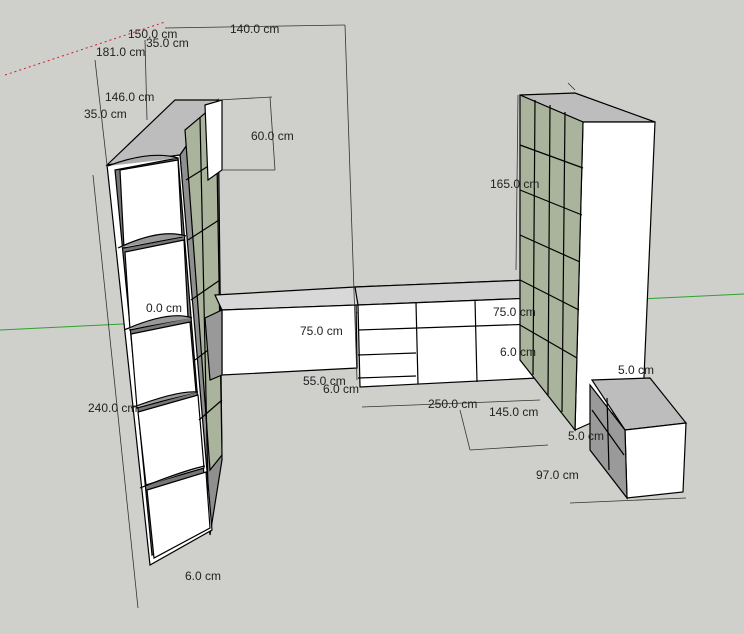 The height and width of the screenshot is (634, 744). Describe the element at coordinates (655, 460) in the screenshot. I see `low-cabinet-front` at that location.